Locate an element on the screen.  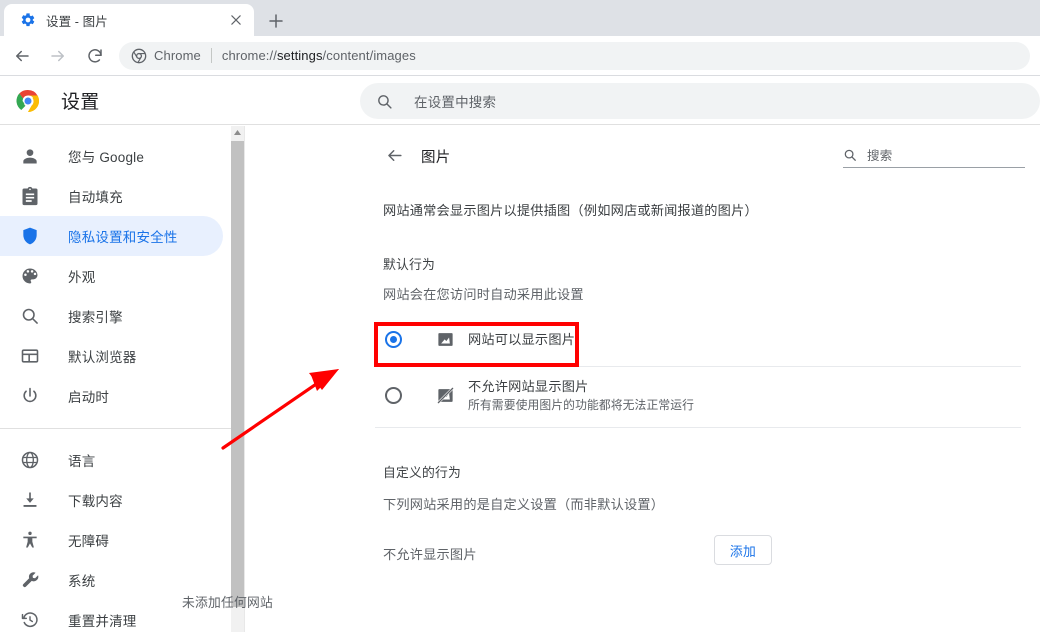
sidebar-item-label: 下载内容 is located at coordinates (95, 501).